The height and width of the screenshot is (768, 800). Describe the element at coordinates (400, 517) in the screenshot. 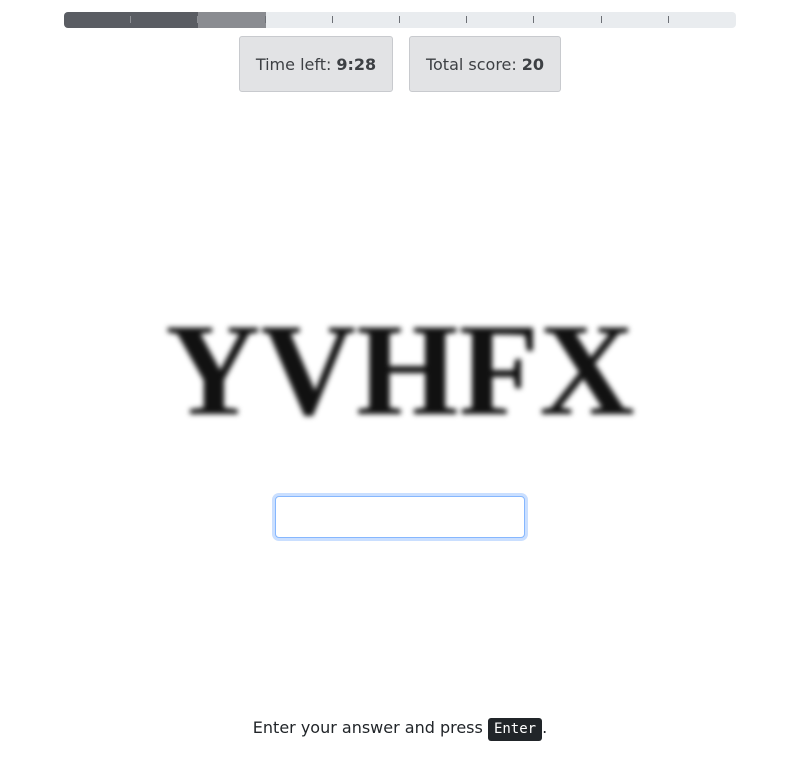

I see `answer-input` at that location.